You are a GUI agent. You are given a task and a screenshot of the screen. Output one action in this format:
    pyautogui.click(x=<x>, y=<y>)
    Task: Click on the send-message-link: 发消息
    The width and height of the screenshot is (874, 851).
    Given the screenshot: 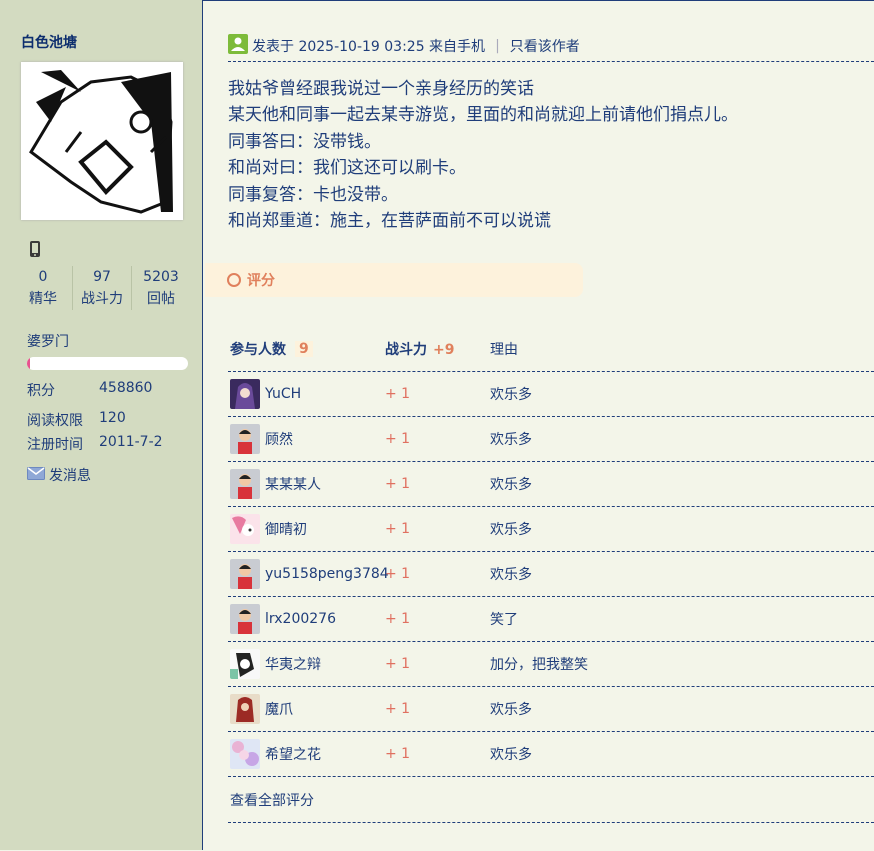 What is the action you would take?
    pyautogui.click(x=59, y=475)
    